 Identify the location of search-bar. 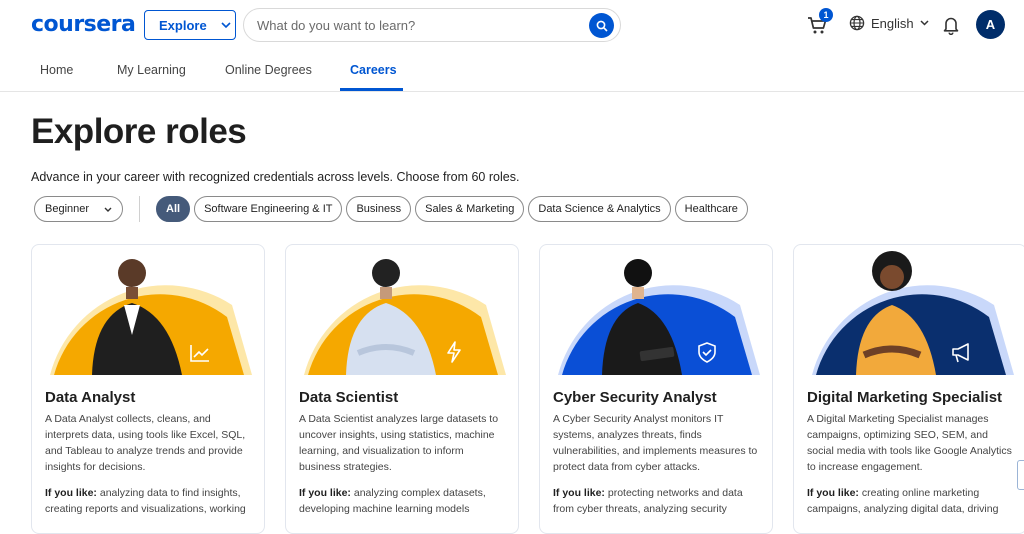
(432, 25).